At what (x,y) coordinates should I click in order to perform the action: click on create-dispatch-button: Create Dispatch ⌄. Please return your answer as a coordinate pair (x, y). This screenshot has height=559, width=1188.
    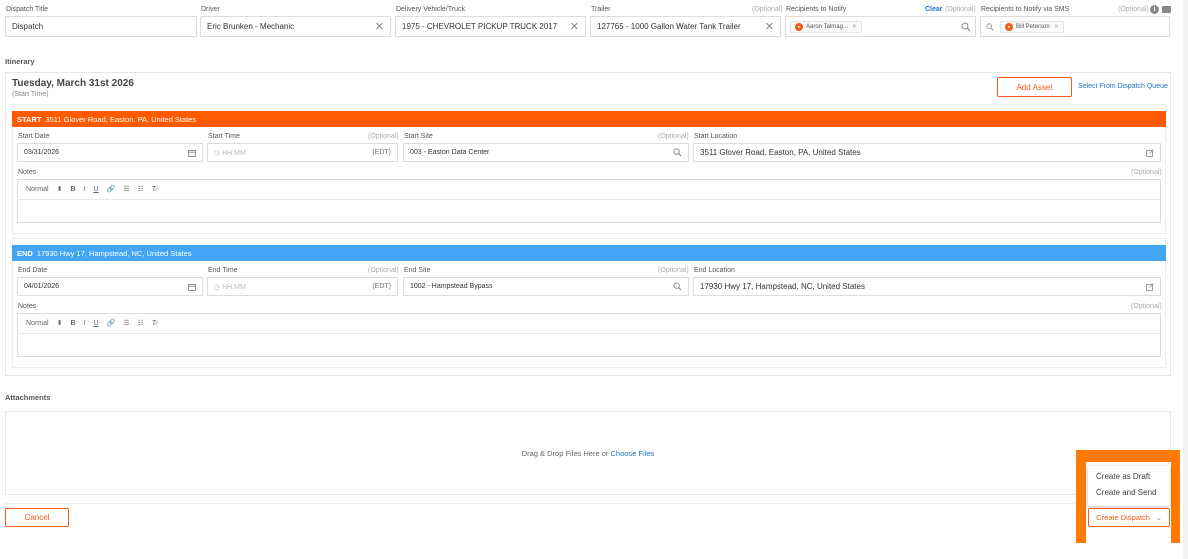
    Looking at the image, I should click on (1129, 517).